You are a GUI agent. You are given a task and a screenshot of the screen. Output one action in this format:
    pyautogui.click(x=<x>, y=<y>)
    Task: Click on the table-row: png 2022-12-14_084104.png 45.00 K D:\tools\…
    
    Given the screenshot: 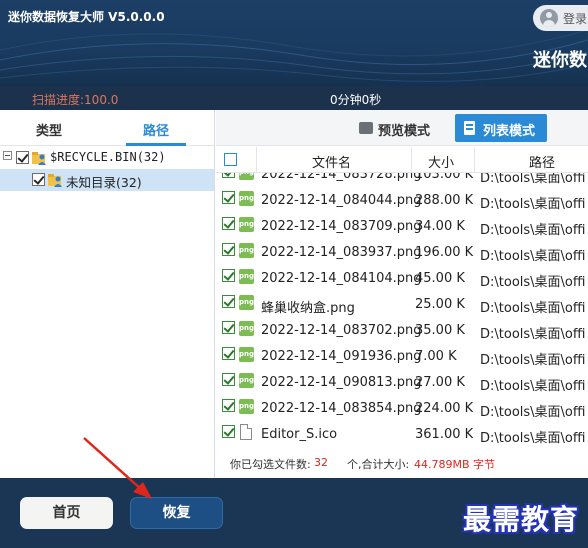 What is the action you would take?
    pyautogui.click(x=402, y=279)
    